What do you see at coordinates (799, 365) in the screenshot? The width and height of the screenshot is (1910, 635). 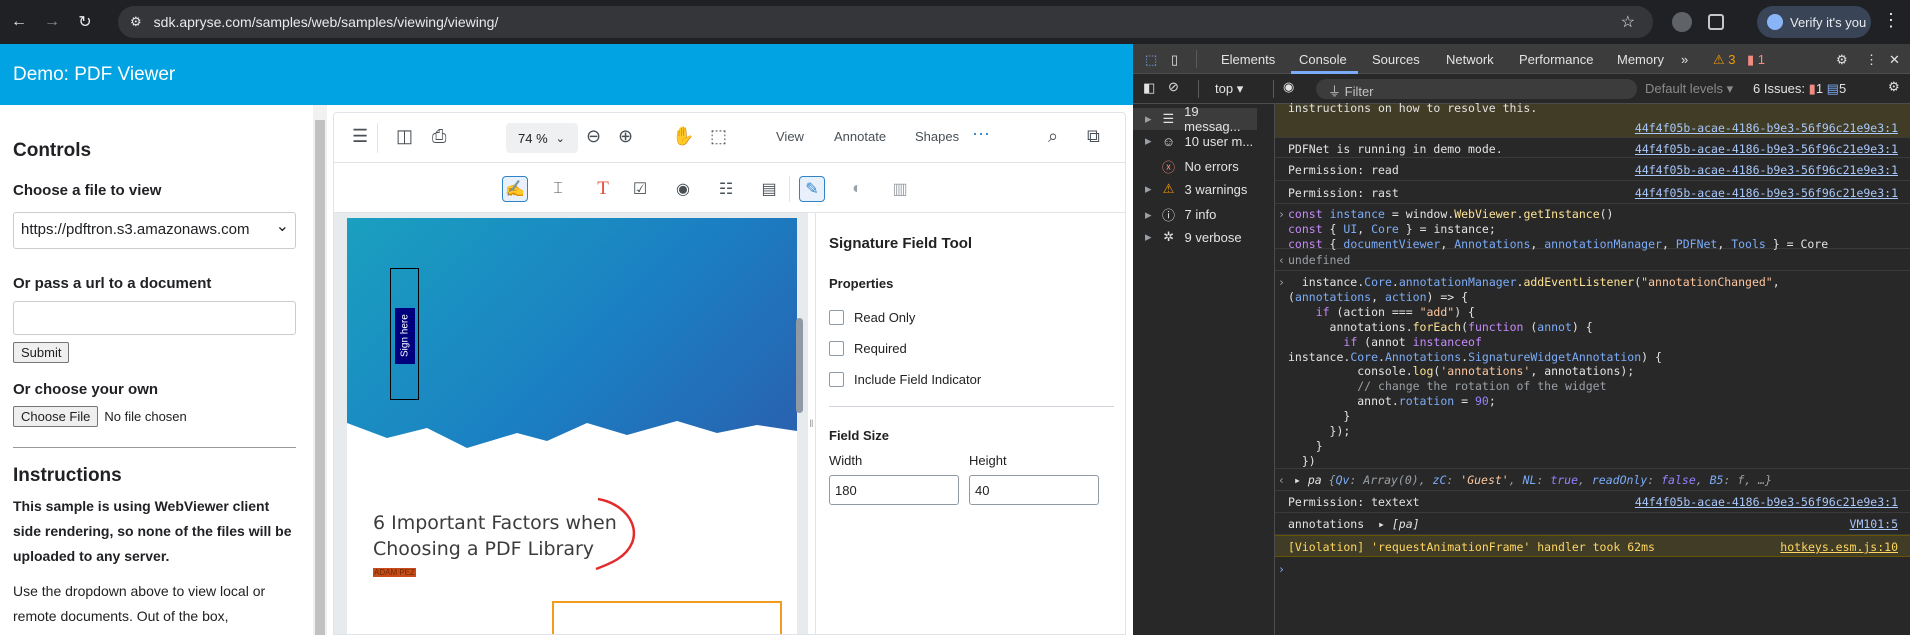 I see `document-scrollbar` at bounding box center [799, 365].